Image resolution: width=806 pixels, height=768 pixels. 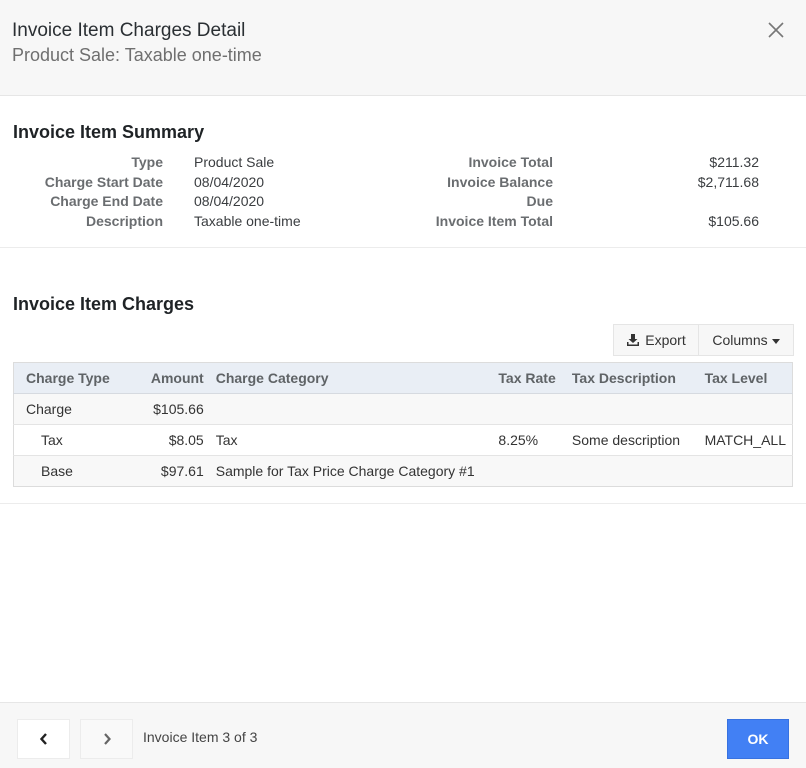 I want to click on column-header-charge-category: Charge Category, so click(x=351, y=378).